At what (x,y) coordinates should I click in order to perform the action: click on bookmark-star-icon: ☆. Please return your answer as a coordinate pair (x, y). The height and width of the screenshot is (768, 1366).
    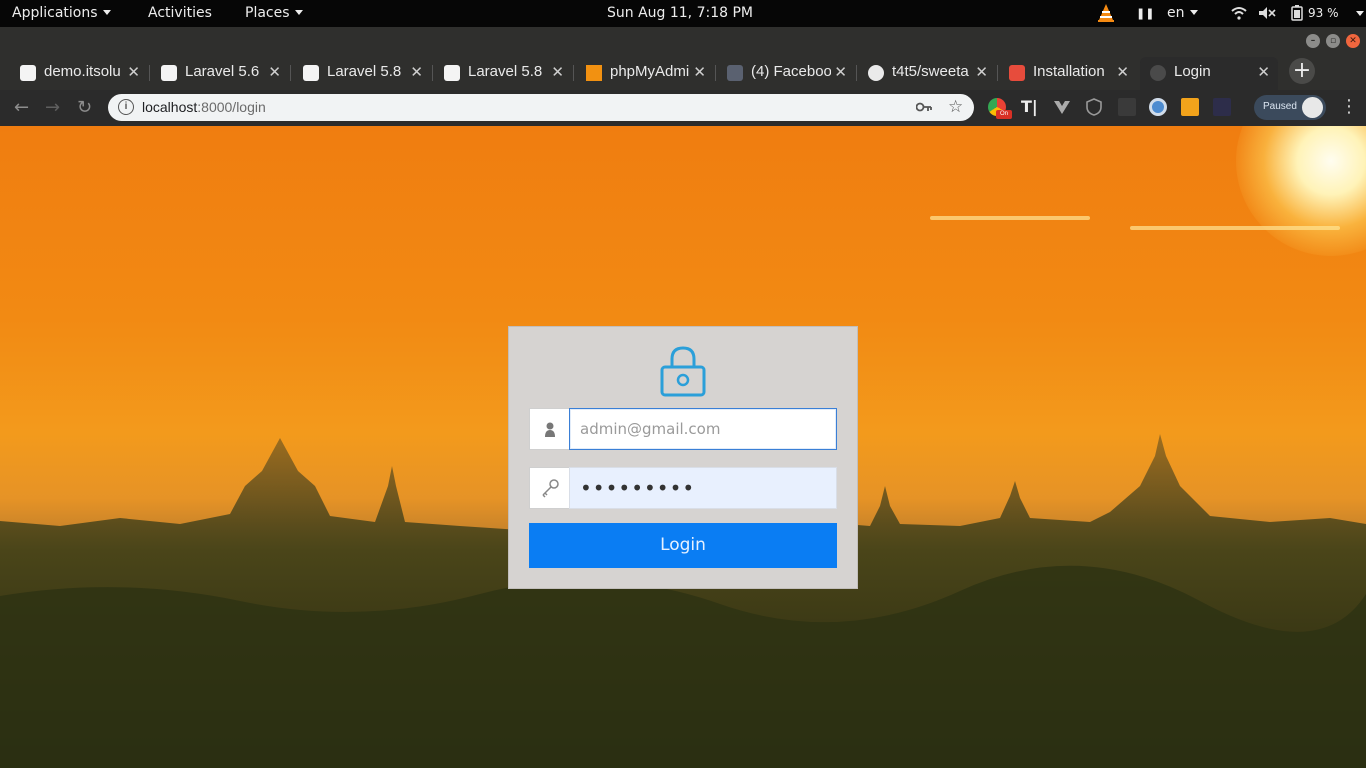
    Looking at the image, I should click on (955, 107).